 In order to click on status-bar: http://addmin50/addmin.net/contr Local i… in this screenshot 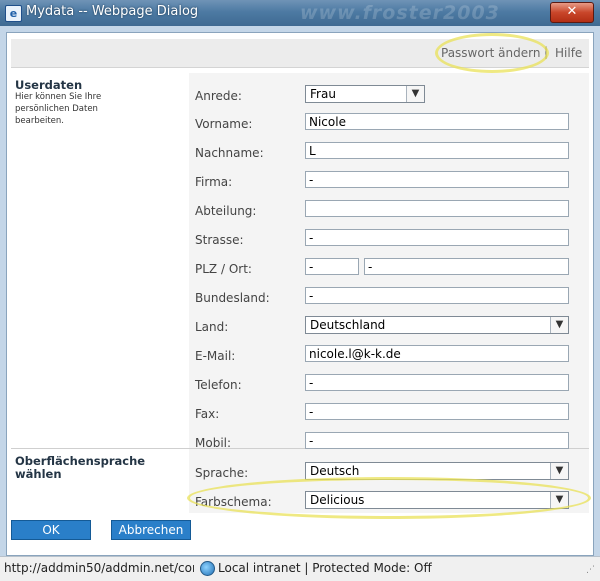, I will do `click(300, 568)`.